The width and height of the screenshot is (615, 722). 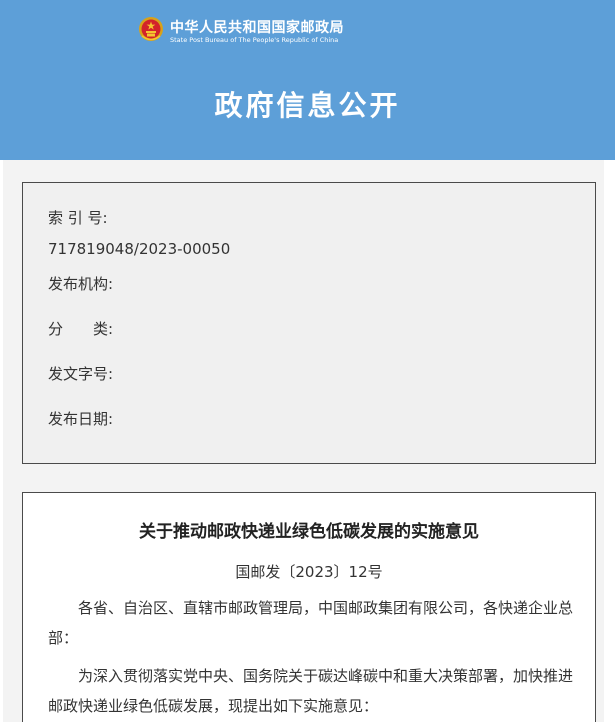 I want to click on index-label: 索 引 号:, so click(x=78, y=218).